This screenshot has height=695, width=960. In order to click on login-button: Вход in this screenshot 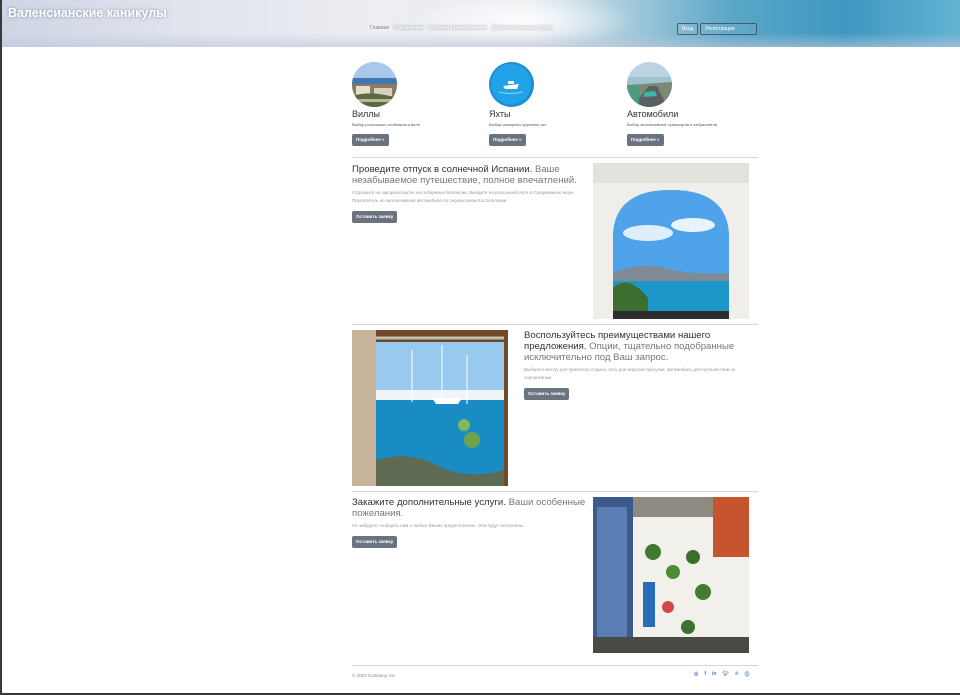, I will do `click(688, 29)`.